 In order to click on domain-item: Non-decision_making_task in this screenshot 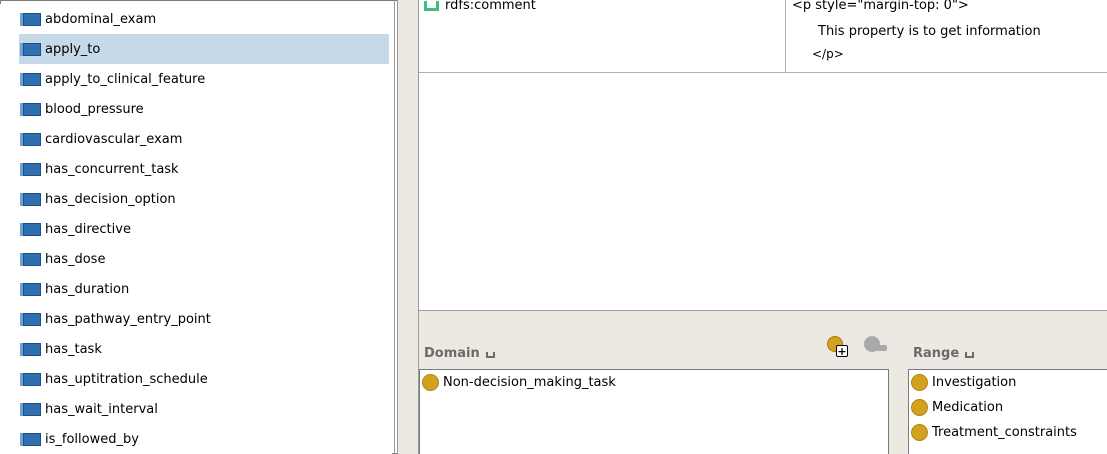, I will do `click(519, 382)`.